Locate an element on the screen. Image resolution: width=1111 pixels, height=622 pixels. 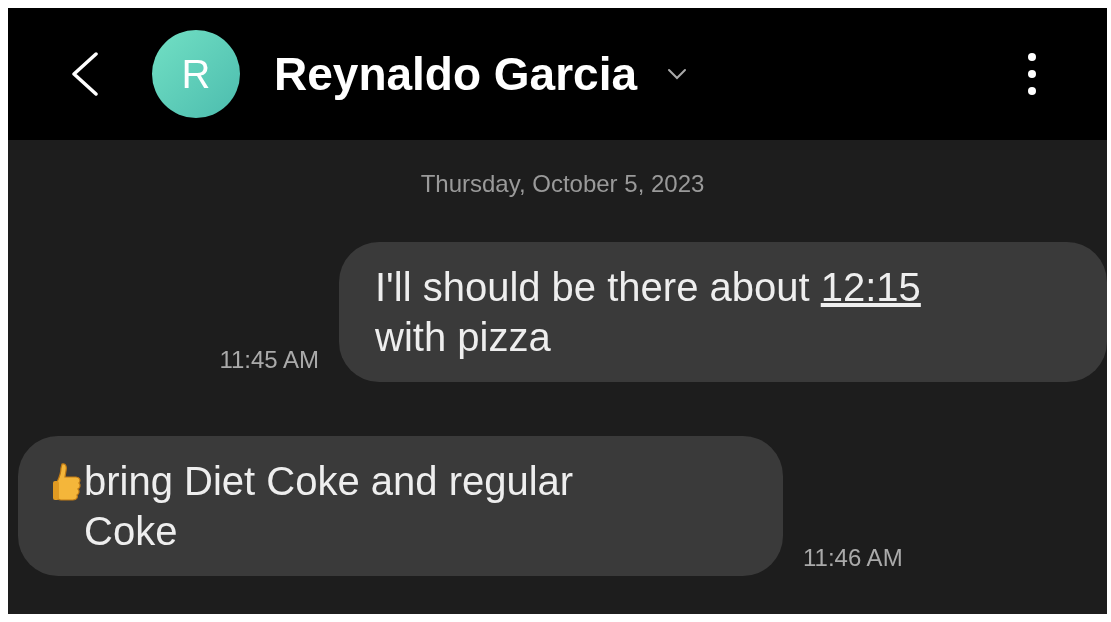
message-text: bring Diet Coke and regular Coke is located at coordinates (329, 506).